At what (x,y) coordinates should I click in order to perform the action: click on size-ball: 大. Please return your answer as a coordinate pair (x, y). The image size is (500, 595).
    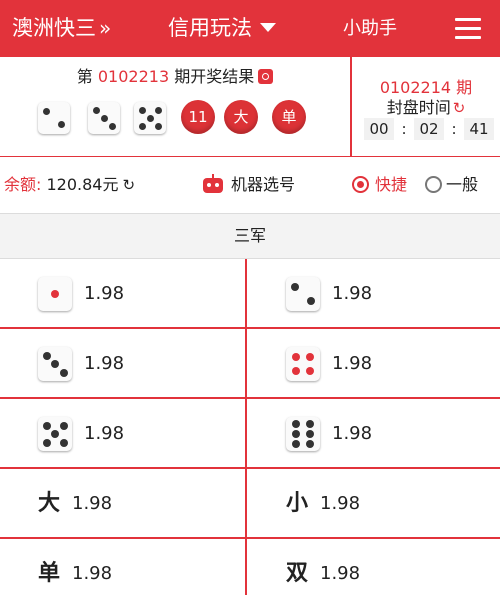
    Looking at the image, I should click on (241, 117).